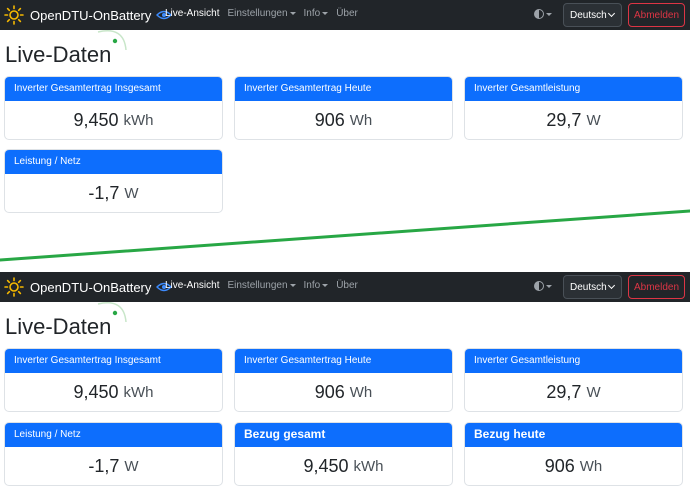 The width and height of the screenshot is (690, 496). I want to click on card-header: Bezug heute, so click(573, 435).